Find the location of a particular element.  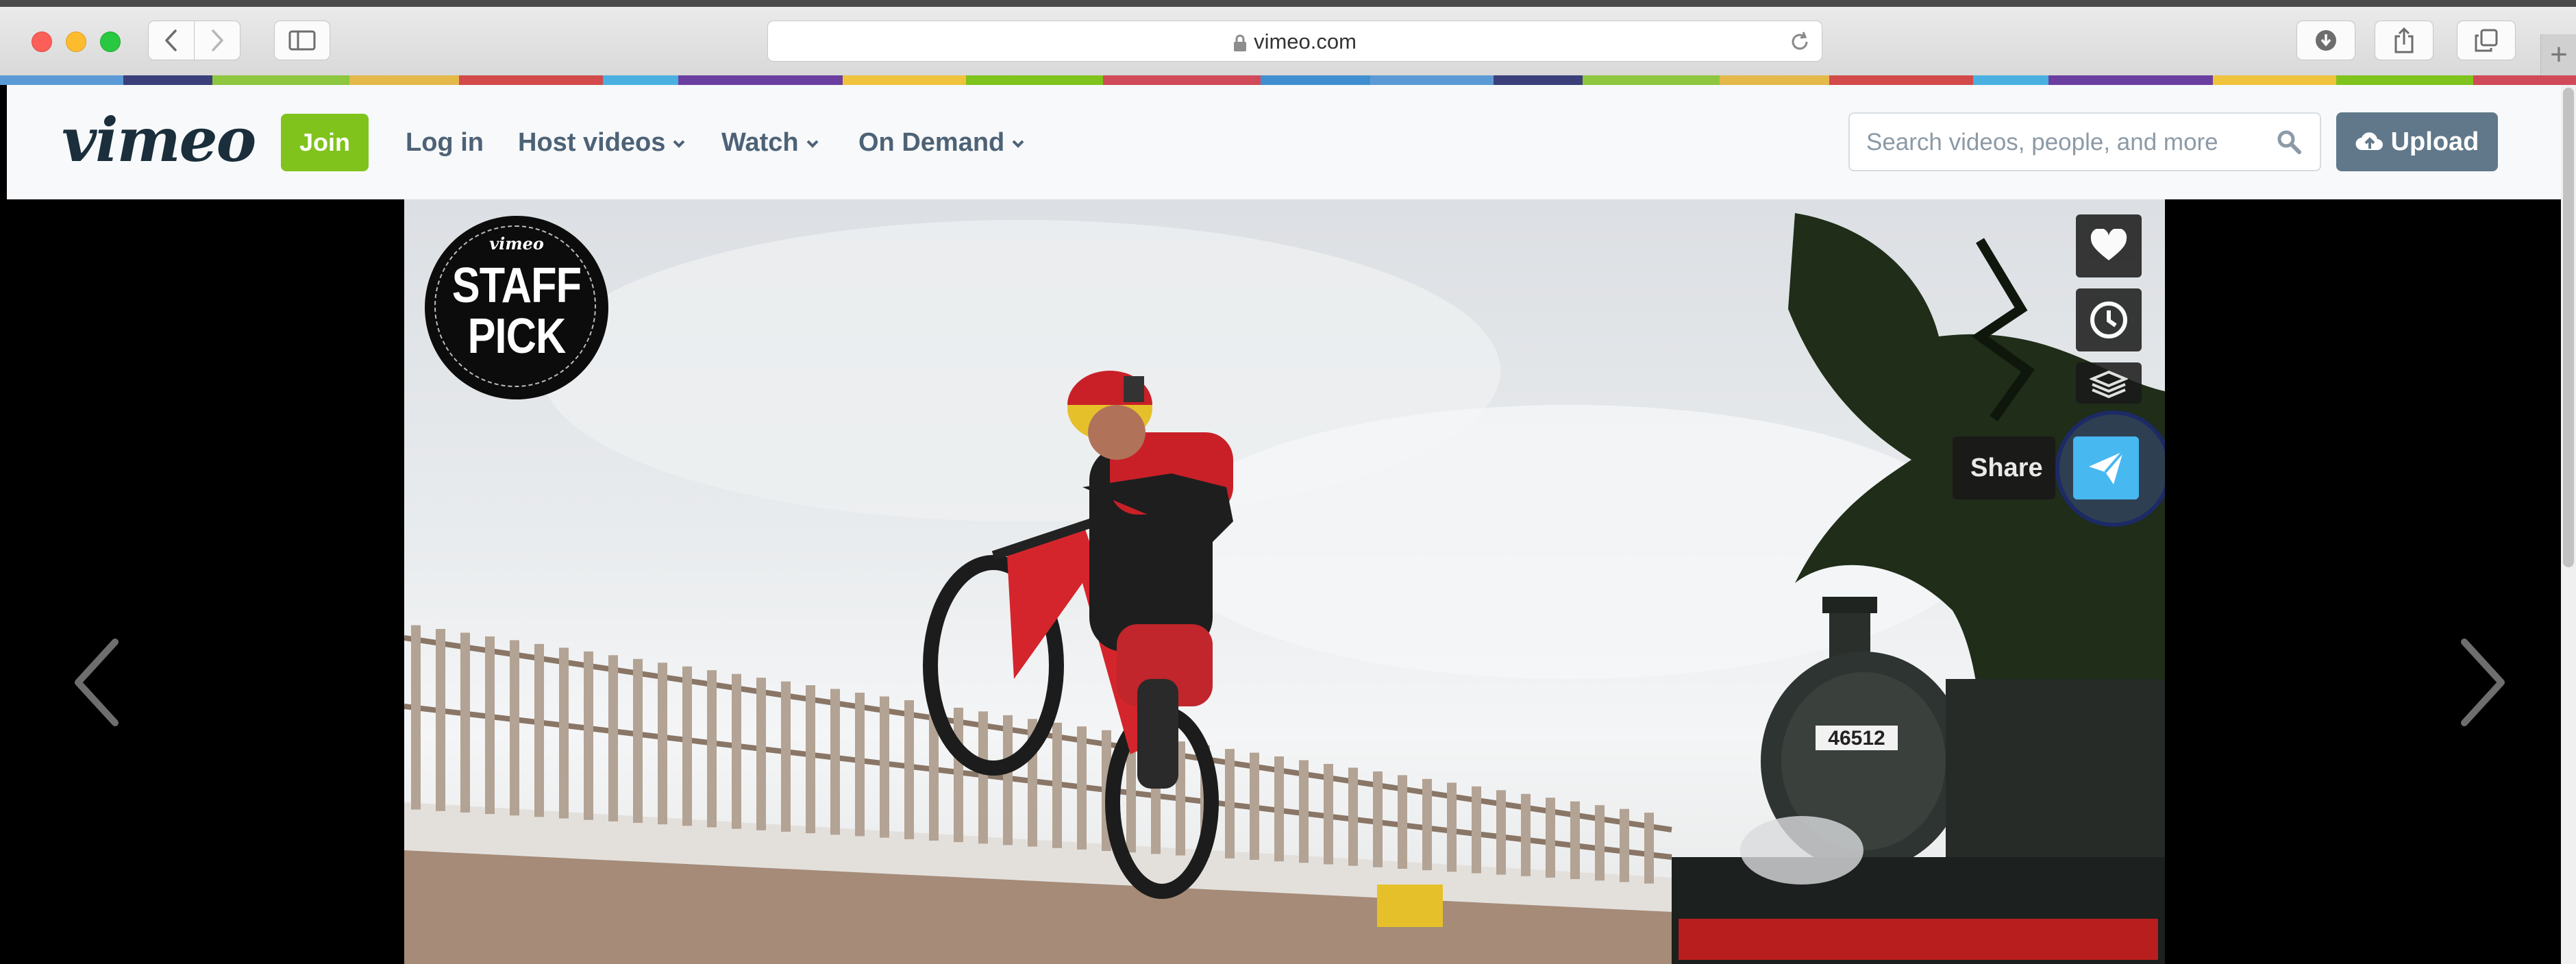

heart-icon is located at coordinates (2108, 244).